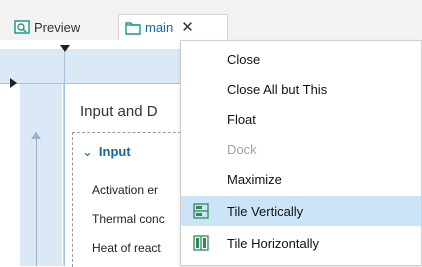 The image size is (422, 267). I want to click on input-row-label: Activation er, so click(125, 190).